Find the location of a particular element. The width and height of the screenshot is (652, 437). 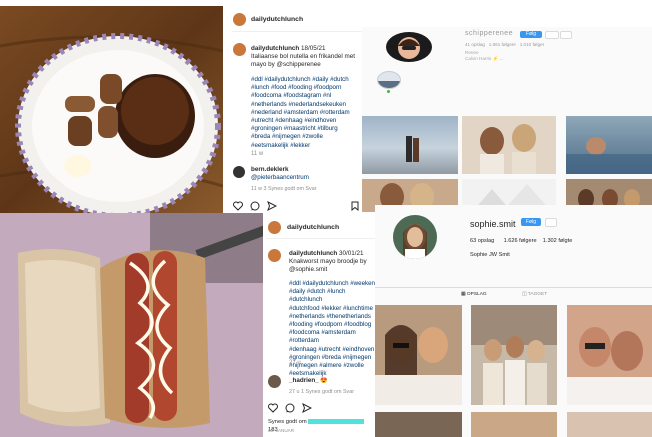

profile-1-username: schipperenee is located at coordinates (489, 33).